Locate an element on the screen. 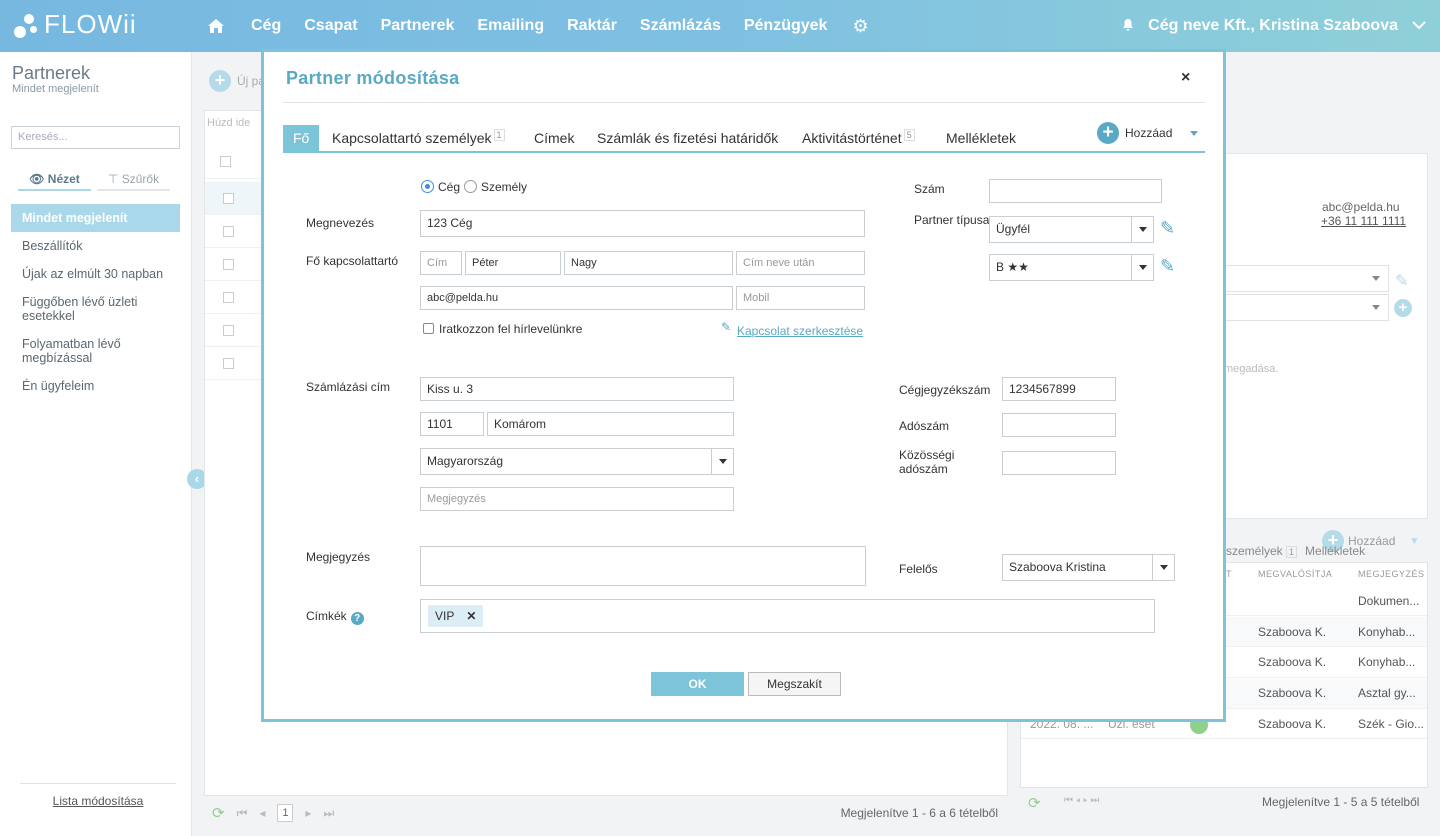 This screenshot has width=1440, height=836. column-header: MEGVALÓSÍTJA is located at coordinates (1295, 574).